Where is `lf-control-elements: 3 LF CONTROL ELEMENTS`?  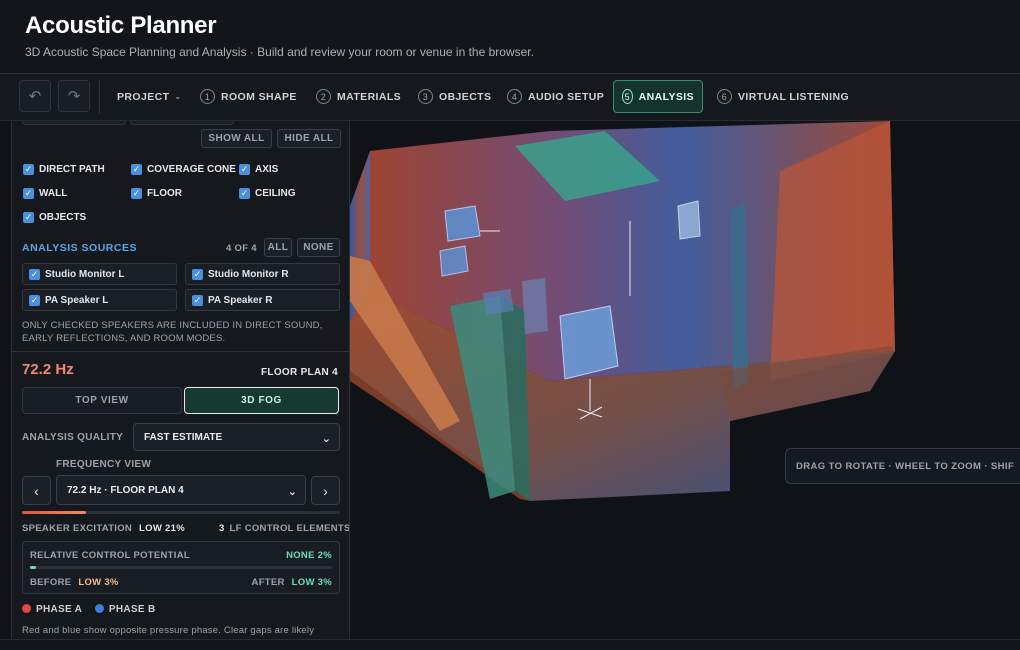 lf-control-elements: 3 LF CONTROL ELEMENTS is located at coordinates (284, 528).